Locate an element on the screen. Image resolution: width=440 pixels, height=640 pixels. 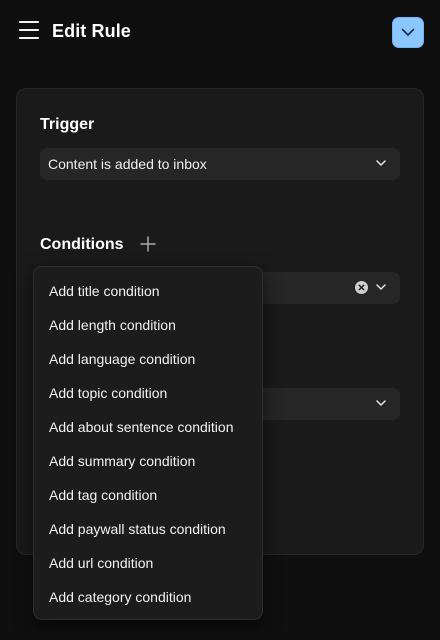
menu-item-title: Add title condition is located at coordinates (104, 291).